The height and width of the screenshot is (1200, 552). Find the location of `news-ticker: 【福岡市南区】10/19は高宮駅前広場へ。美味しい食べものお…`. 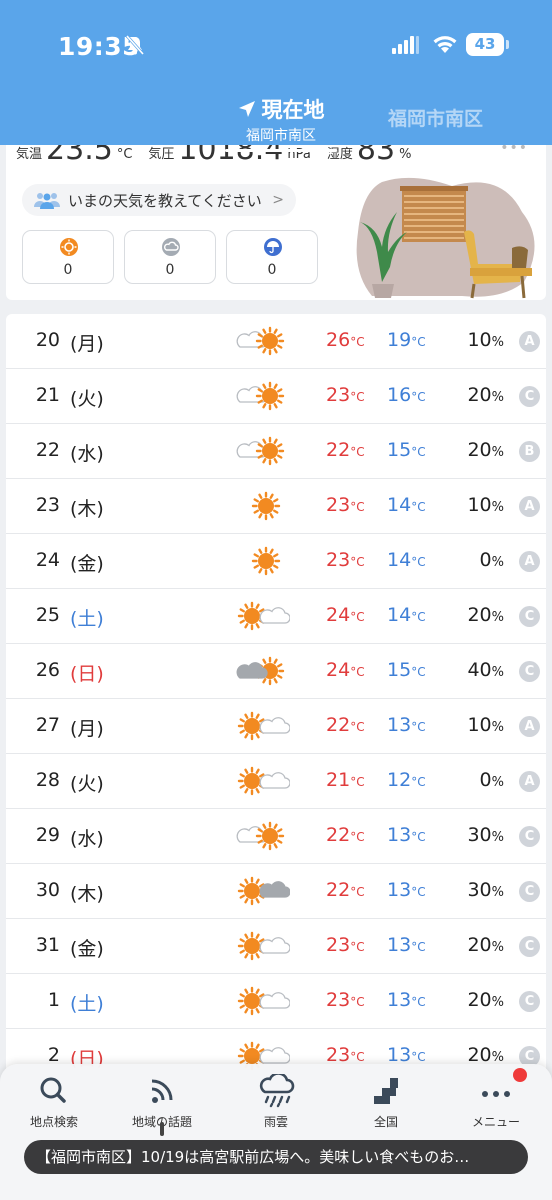

news-ticker: 【福岡市南区】10/19は高宮駅前広場へ。美味しい食べものお… is located at coordinates (276, 1157).